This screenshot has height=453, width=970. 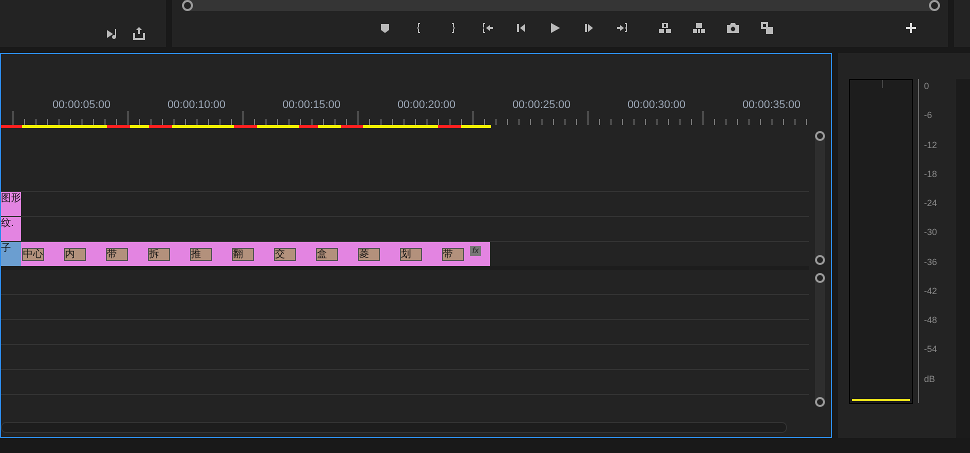 What do you see at coordinates (475, 251) in the screenshot?
I see `fx-badge: fx` at bounding box center [475, 251].